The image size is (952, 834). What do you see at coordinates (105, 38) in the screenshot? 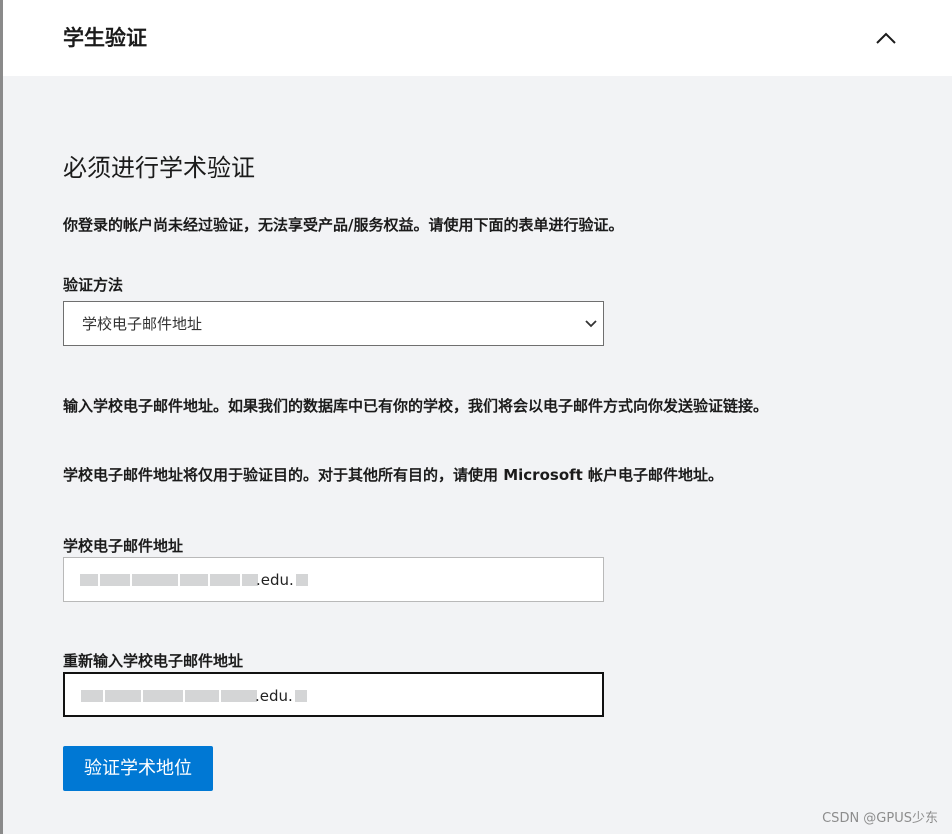
I see `section-header-title: 学生验证` at bounding box center [105, 38].